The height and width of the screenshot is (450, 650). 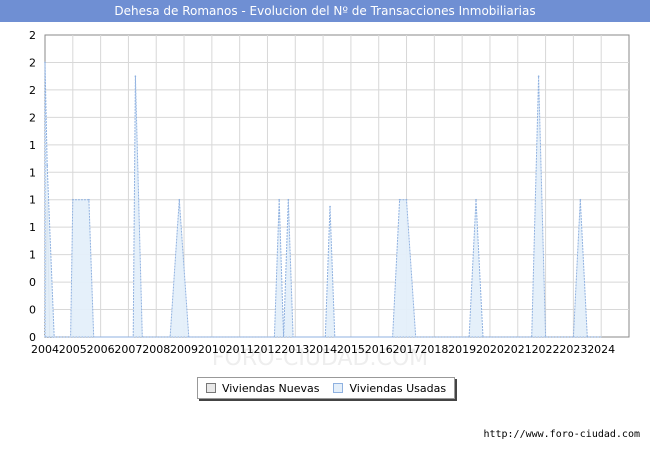 I want to click on x-tick-label: 2009, so click(x=184, y=349).